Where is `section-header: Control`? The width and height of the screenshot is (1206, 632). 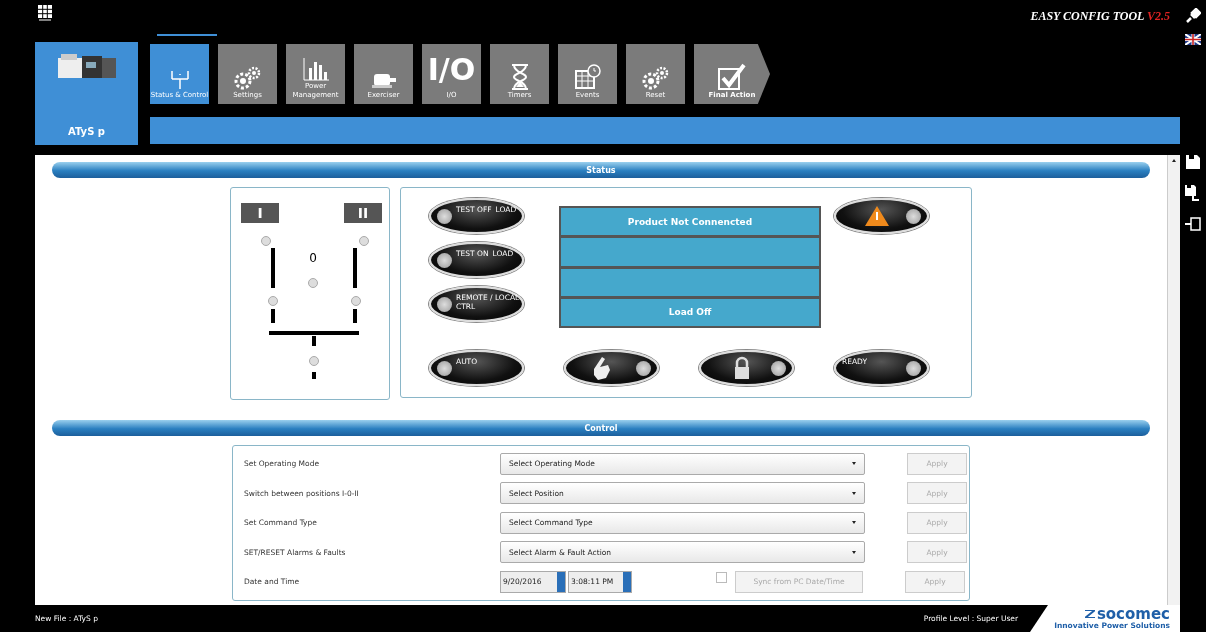
section-header: Control is located at coordinates (601, 428).